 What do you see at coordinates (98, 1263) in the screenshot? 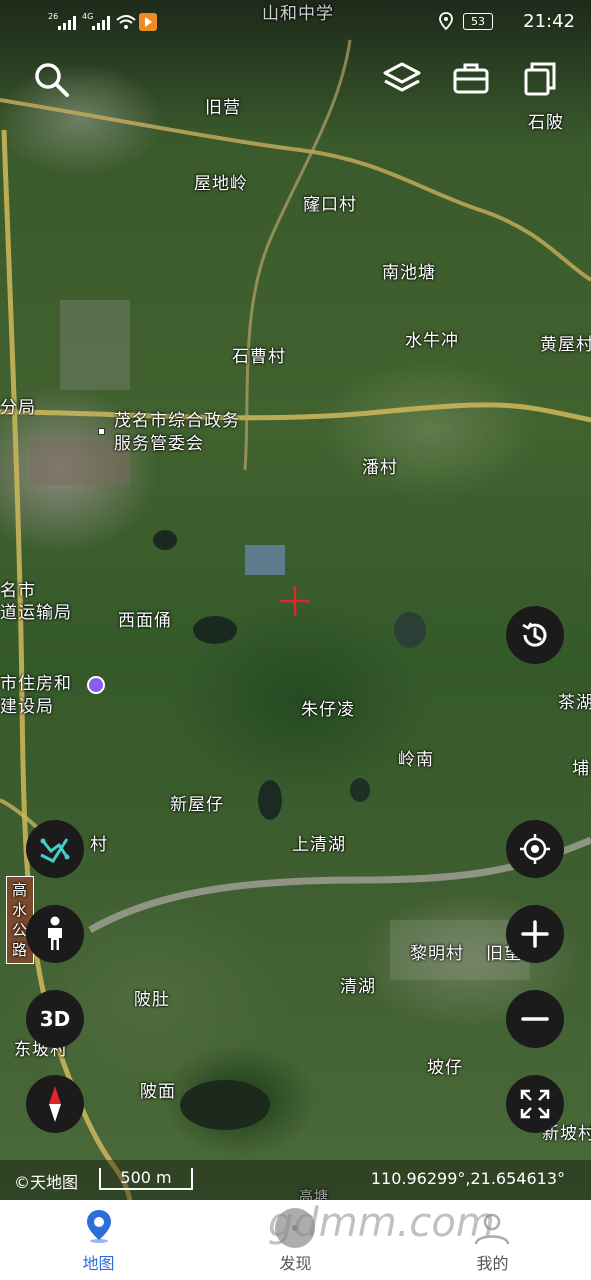
I see `nav-label-map: 地图` at bounding box center [98, 1263].